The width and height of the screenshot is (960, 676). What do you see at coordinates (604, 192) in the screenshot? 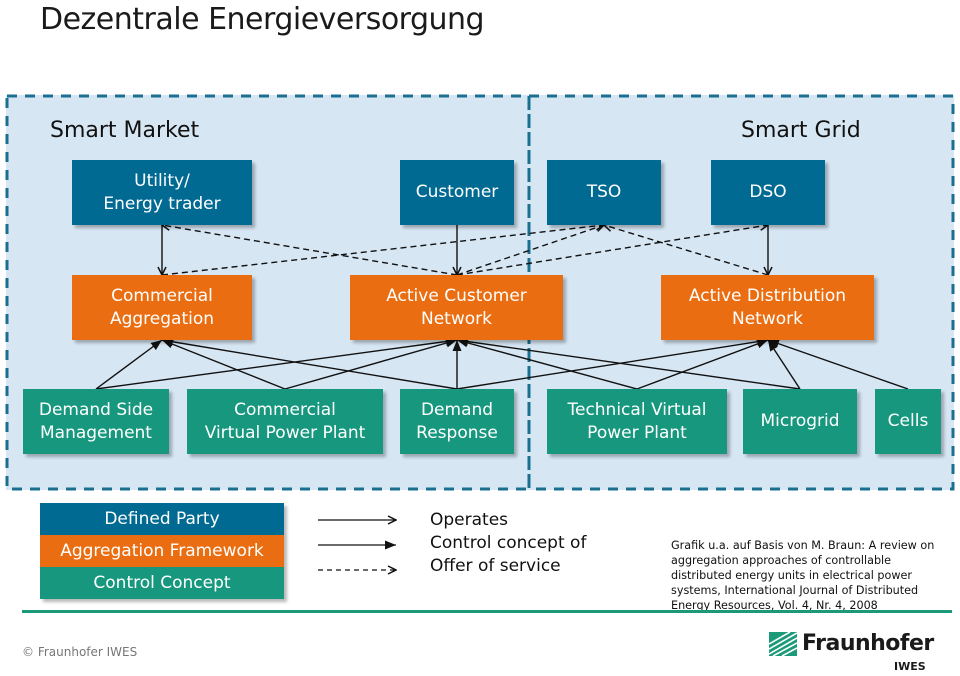
I see `party-tso: TSO` at bounding box center [604, 192].